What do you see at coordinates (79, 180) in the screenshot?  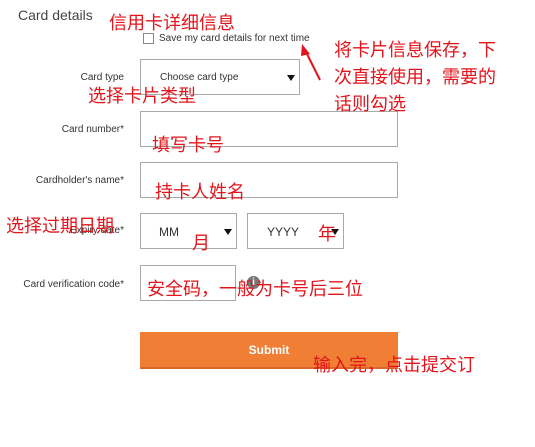 I see `cardholder-name-label: Cardholder's name*` at bounding box center [79, 180].